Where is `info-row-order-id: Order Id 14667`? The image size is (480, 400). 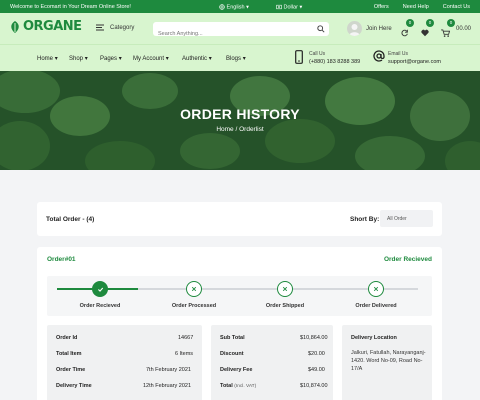 info-row-order-id: Order Id 14667 is located at coordinates (124, 338).